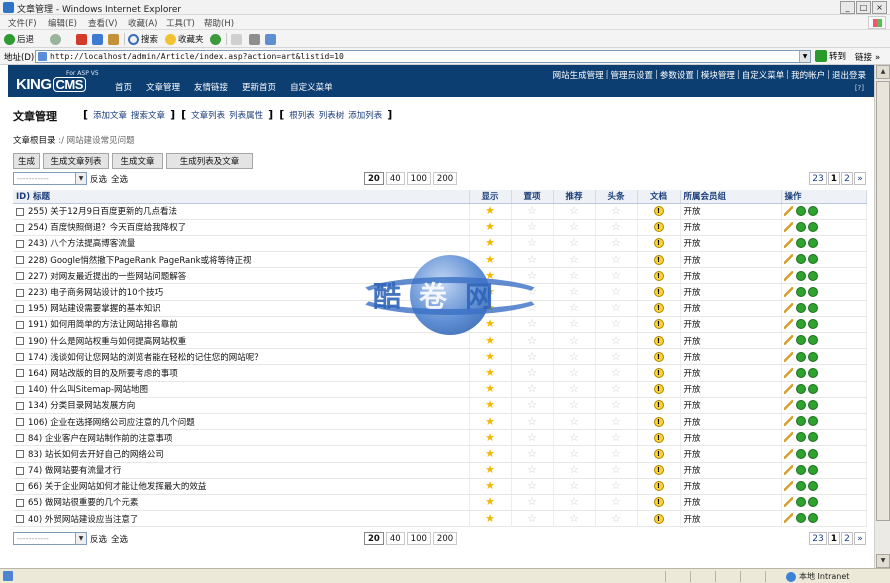  I want to click on top-link-params: 参数设置, so click(677, 75).